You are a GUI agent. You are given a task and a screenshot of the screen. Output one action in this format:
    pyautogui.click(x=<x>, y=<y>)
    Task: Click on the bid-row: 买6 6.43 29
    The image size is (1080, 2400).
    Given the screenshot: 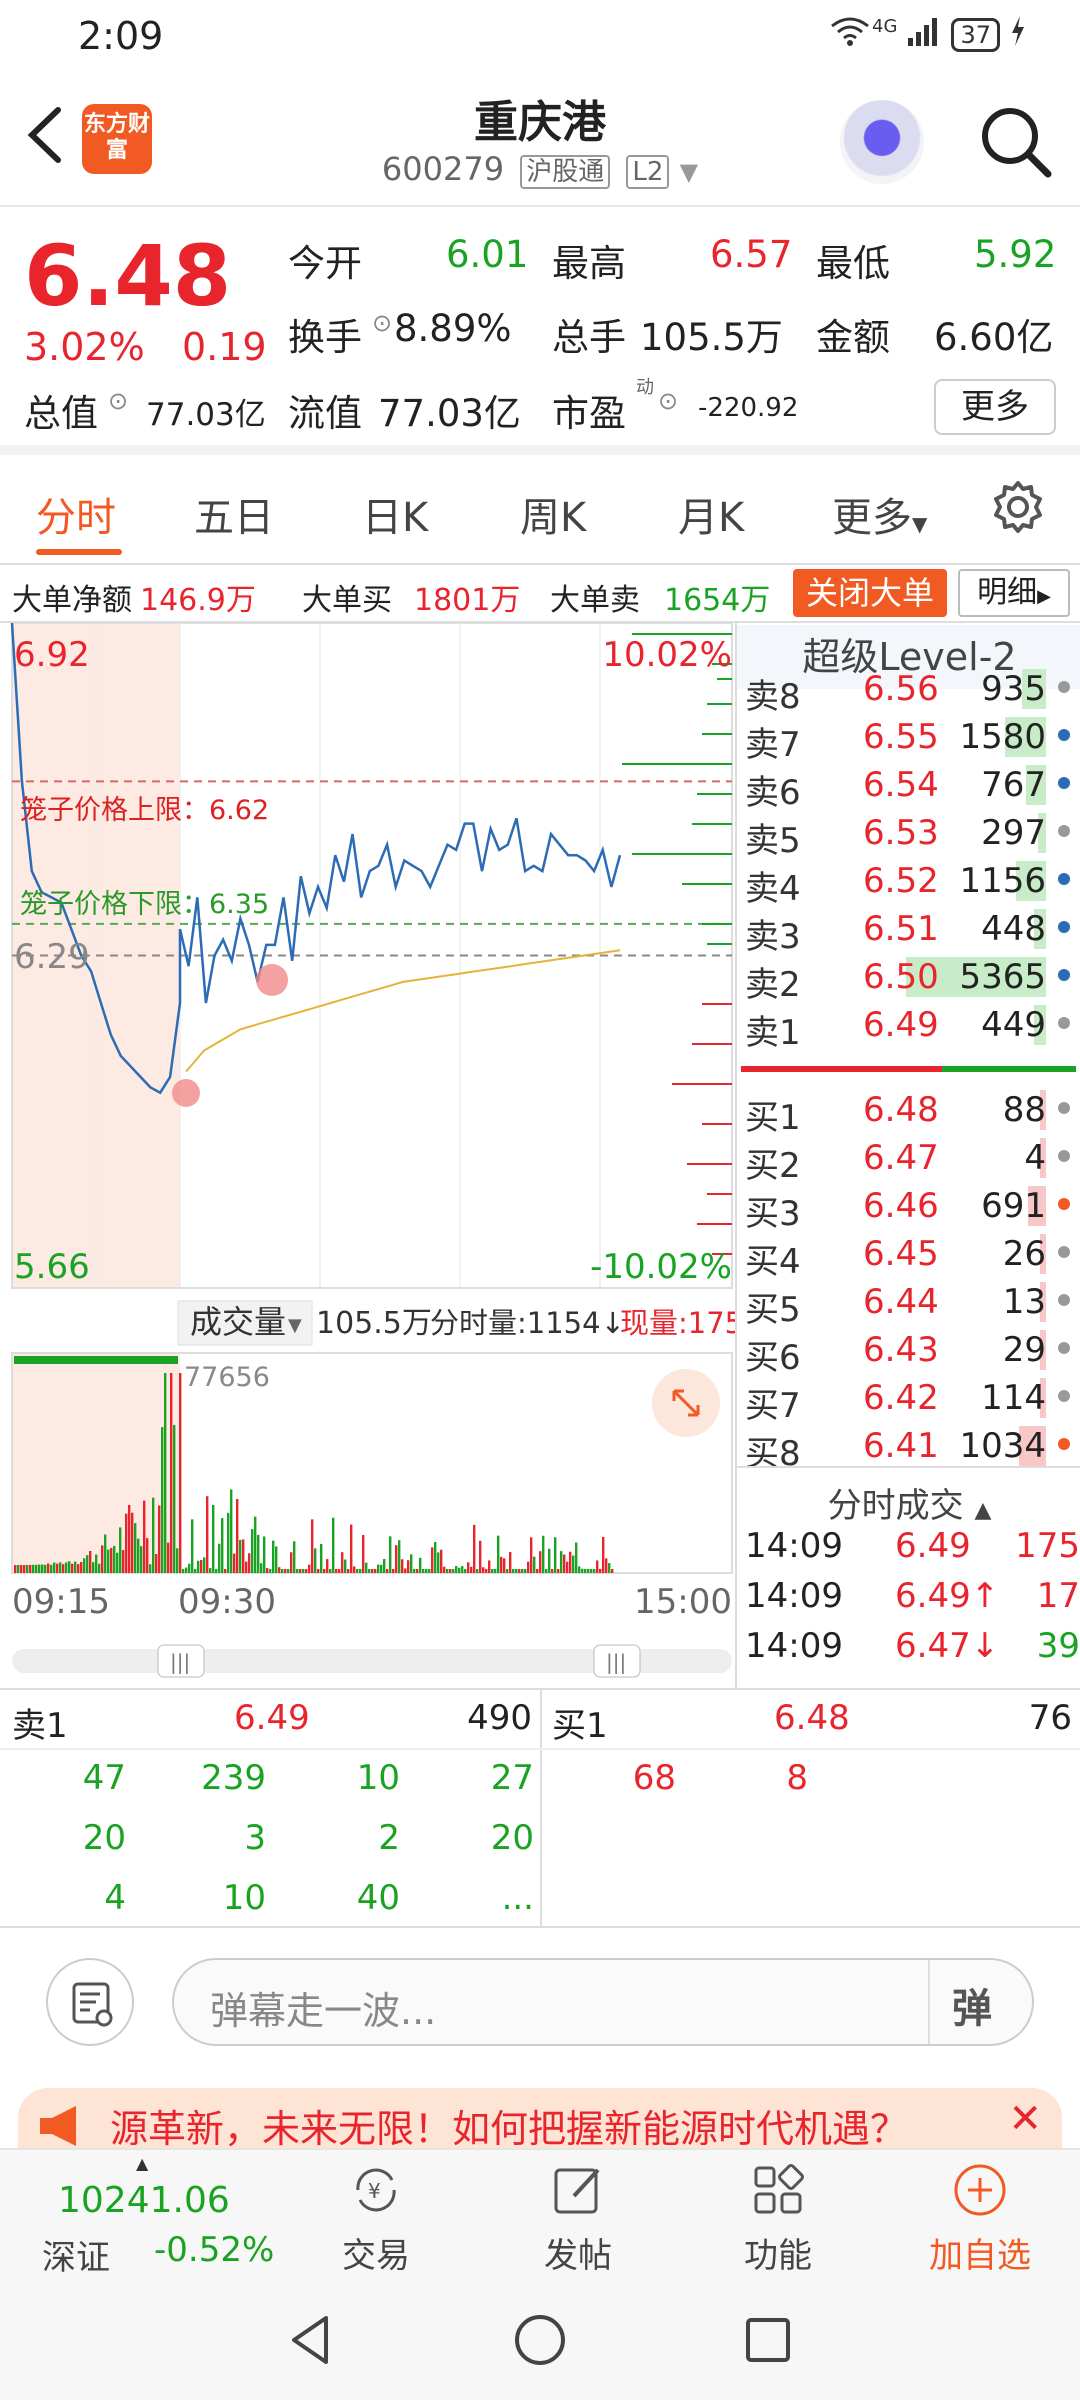 What is the action you would take?
    pyautogui.click(x=912, y=1352)
    